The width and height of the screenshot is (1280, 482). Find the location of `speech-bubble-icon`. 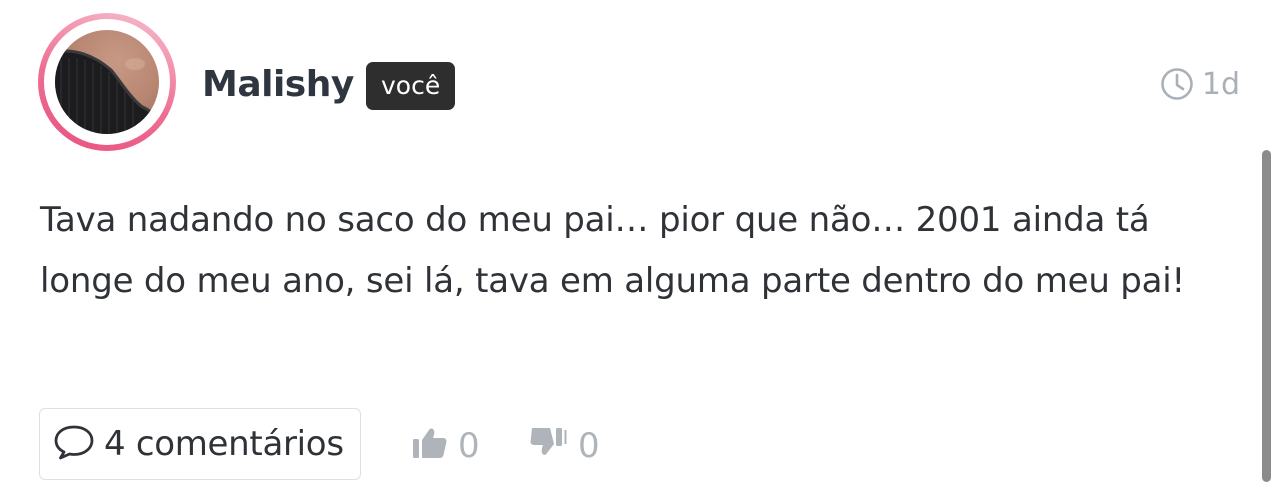

speech-bubble-icon is located at coordinates (74, 444).